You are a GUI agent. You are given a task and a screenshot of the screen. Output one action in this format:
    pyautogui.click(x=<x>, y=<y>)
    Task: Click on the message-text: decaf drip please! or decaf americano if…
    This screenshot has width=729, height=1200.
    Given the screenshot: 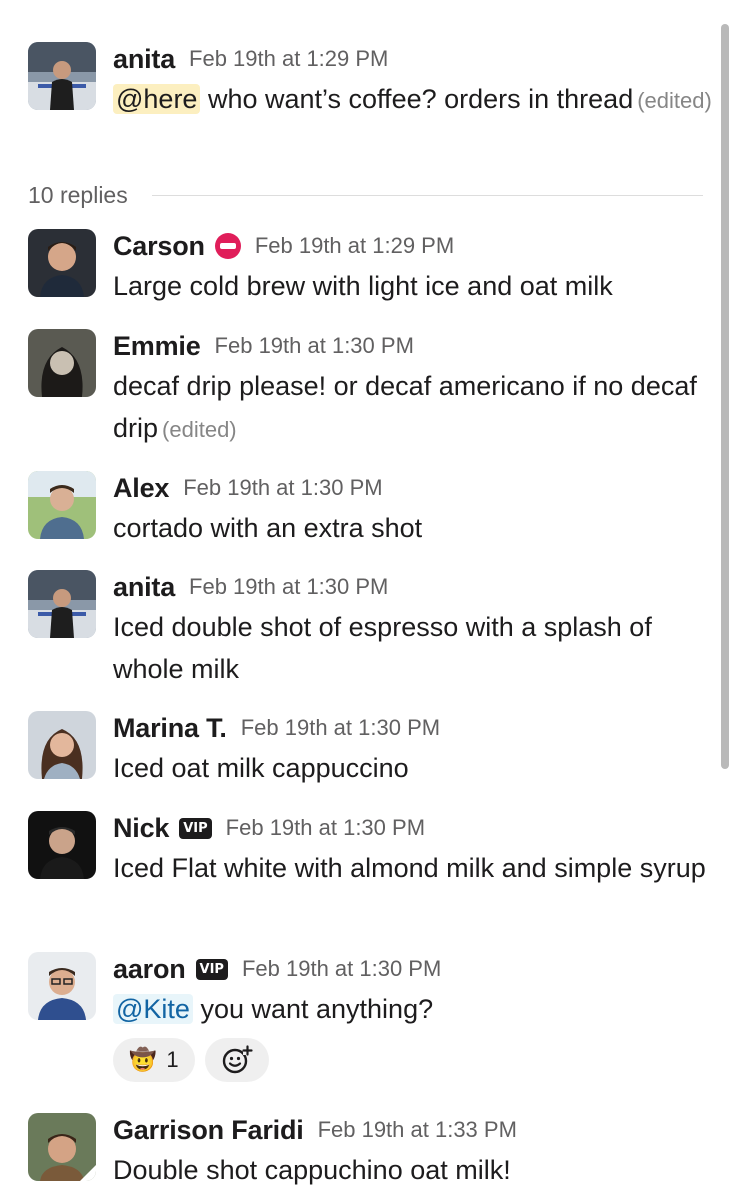 What is the action you would take?
    pyautogui.click(x=413, y=408)
    